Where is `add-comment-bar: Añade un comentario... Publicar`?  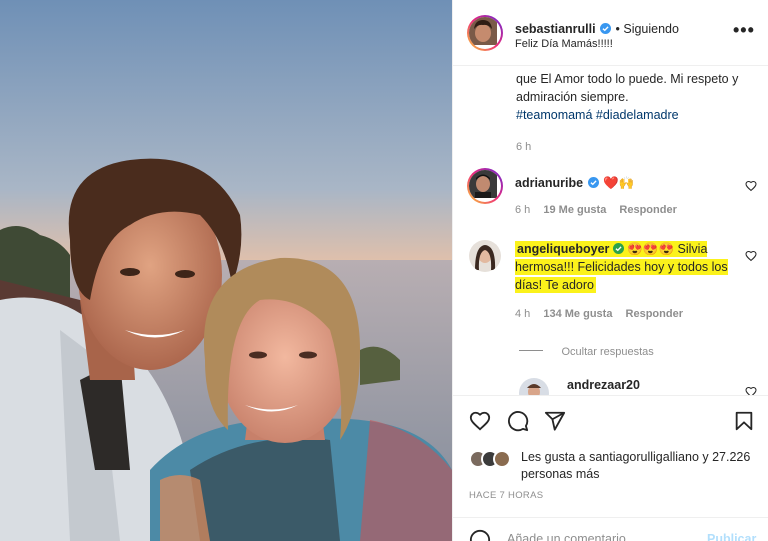
add-comment-bar: Añade un comentario... Publicar is located at coordinates (610, 529).